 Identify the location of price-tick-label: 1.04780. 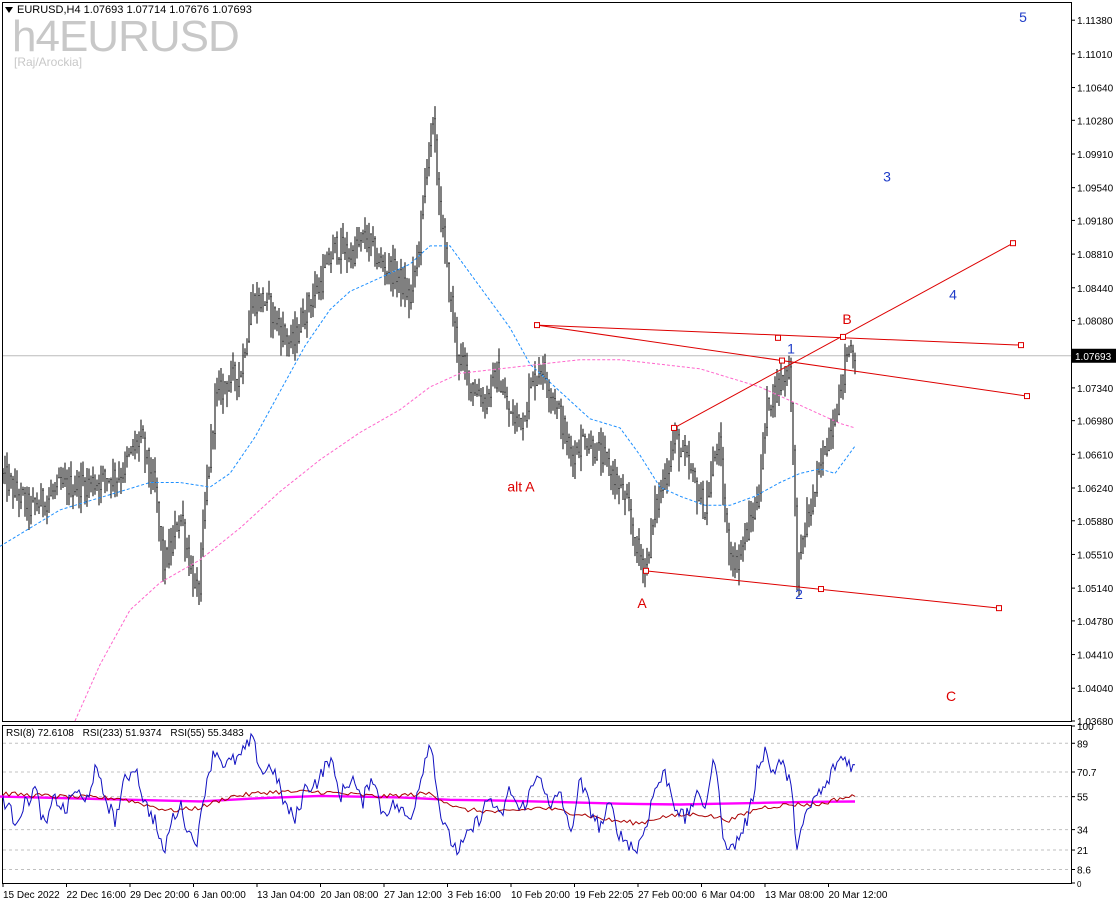
(1095, 622).